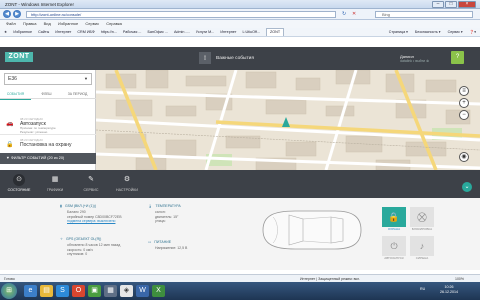 This screenshot has width=480, height=300. What do you see at coordinates (81, 239) in the screenshot?
I see `gps-header: ✧ GPS (объект Ol(я))` at bounding box center [81, 239].